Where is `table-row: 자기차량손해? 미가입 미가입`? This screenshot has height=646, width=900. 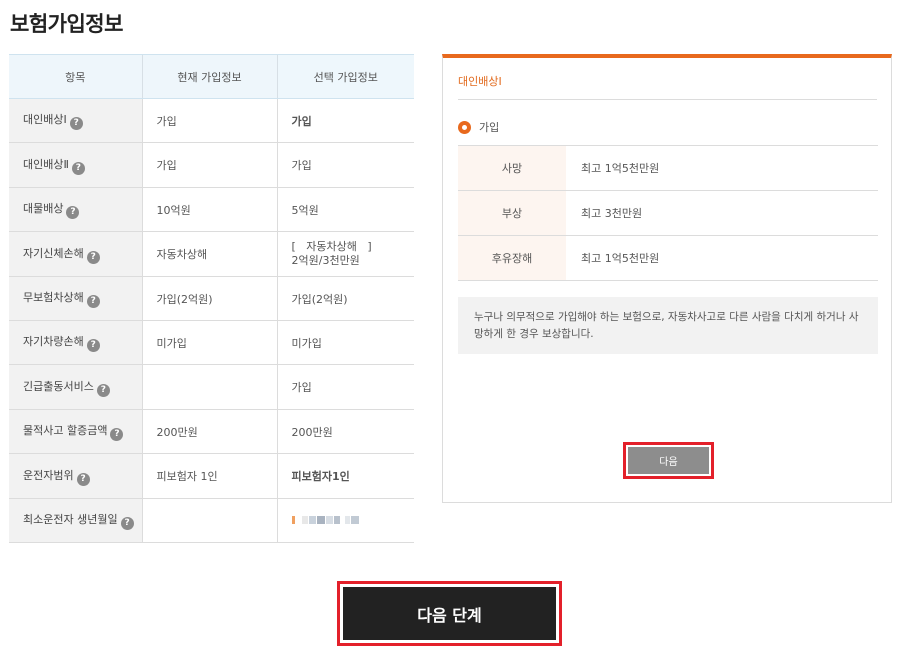
table-row: 자기차량손해? 미가입 미가입 is located at coordinates (211, 342).